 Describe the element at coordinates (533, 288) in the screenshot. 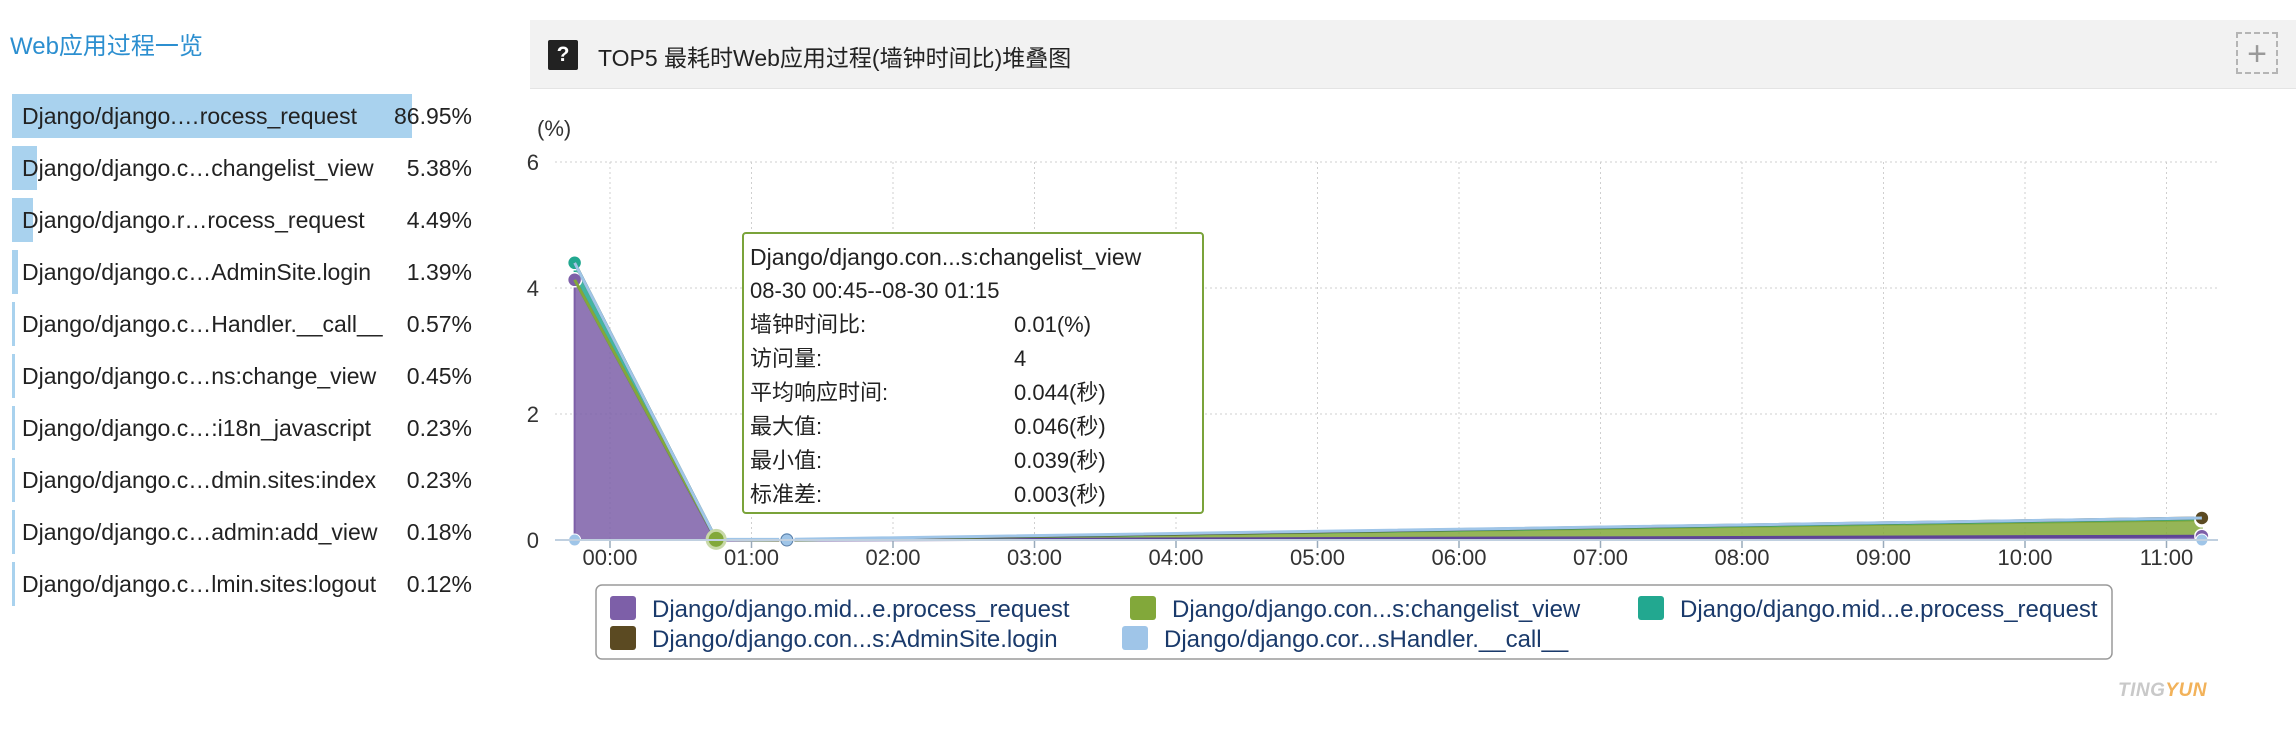

I see `y-tick-label: 4` at that location.